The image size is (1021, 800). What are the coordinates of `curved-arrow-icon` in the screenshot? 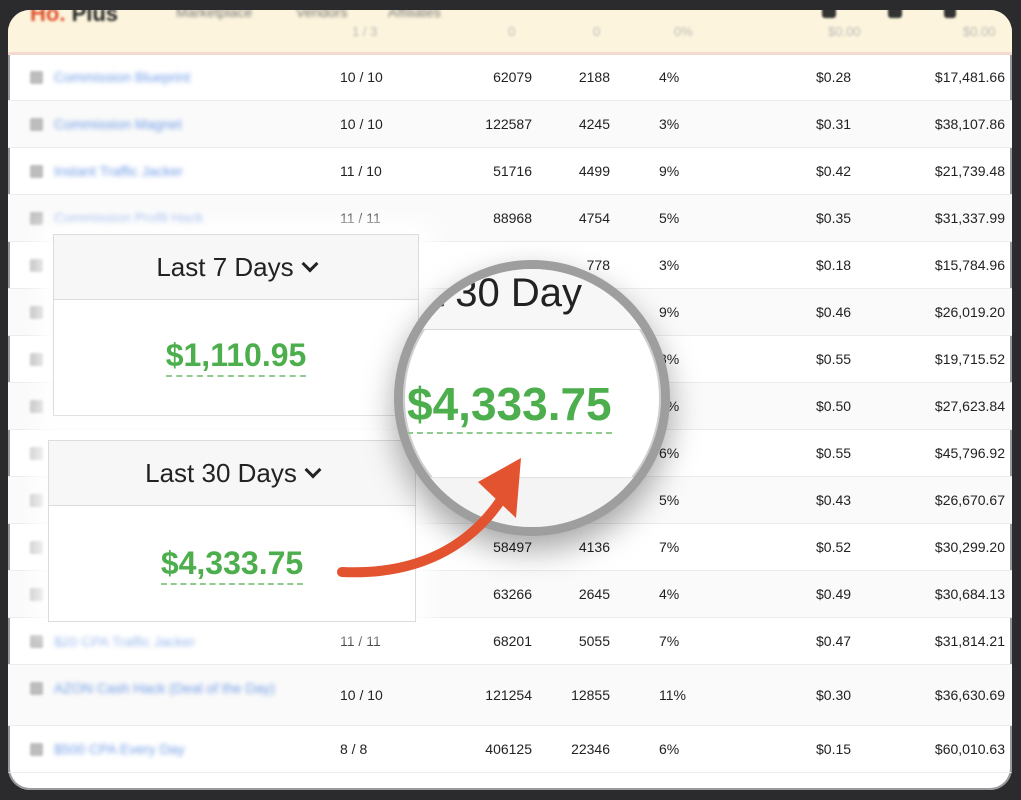 It's located at (429, 518).